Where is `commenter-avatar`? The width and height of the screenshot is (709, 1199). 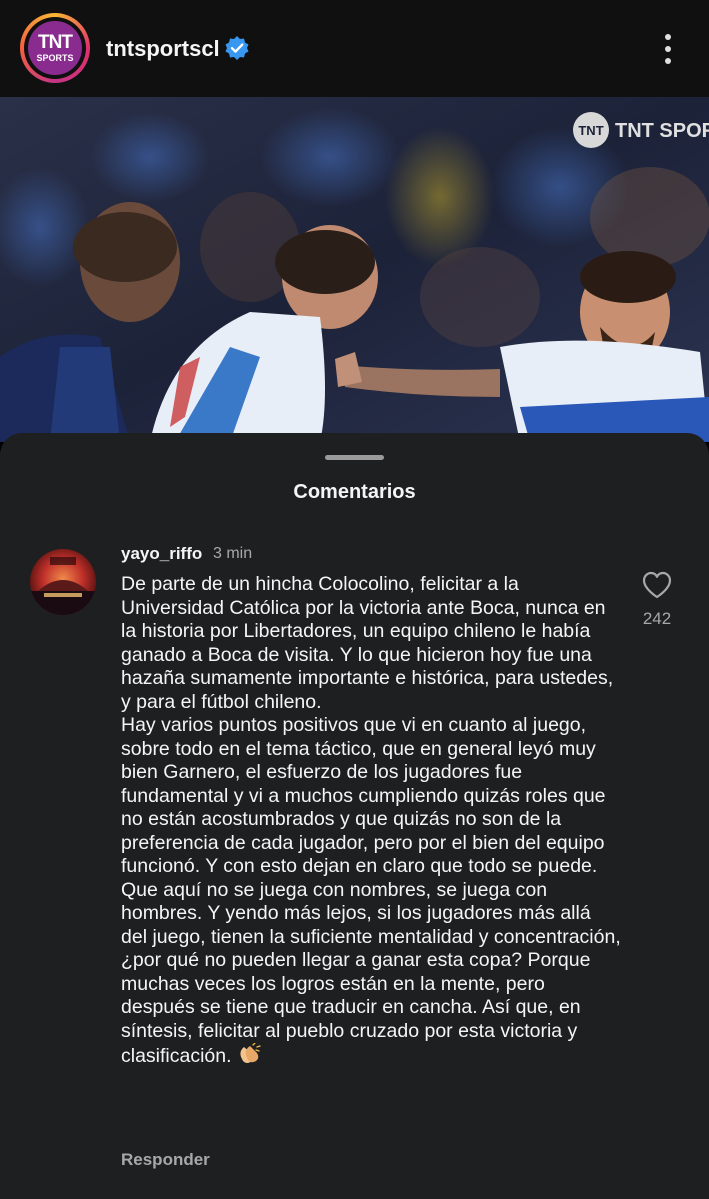 commenter-avatar is located at coordinates (63, 582).